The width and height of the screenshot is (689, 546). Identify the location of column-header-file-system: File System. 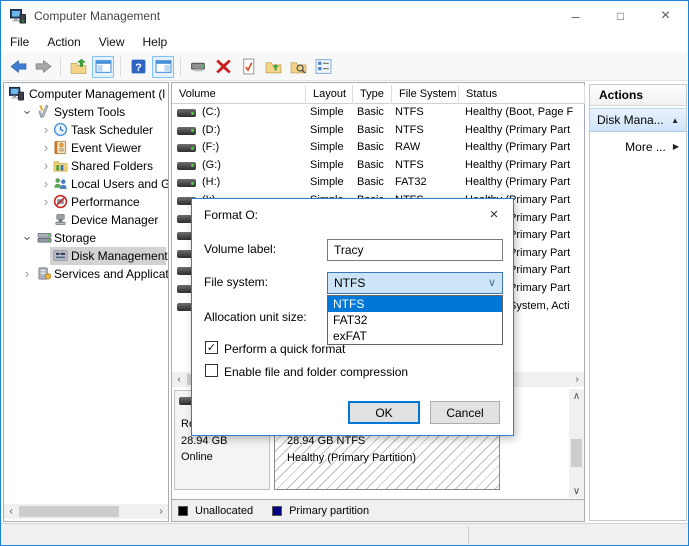
(425, 94).